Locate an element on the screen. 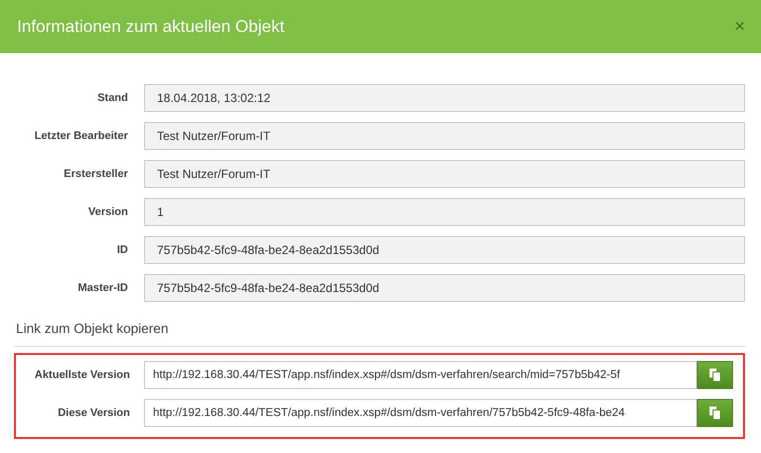  field-label: Version is located at coordinates (108, 212).